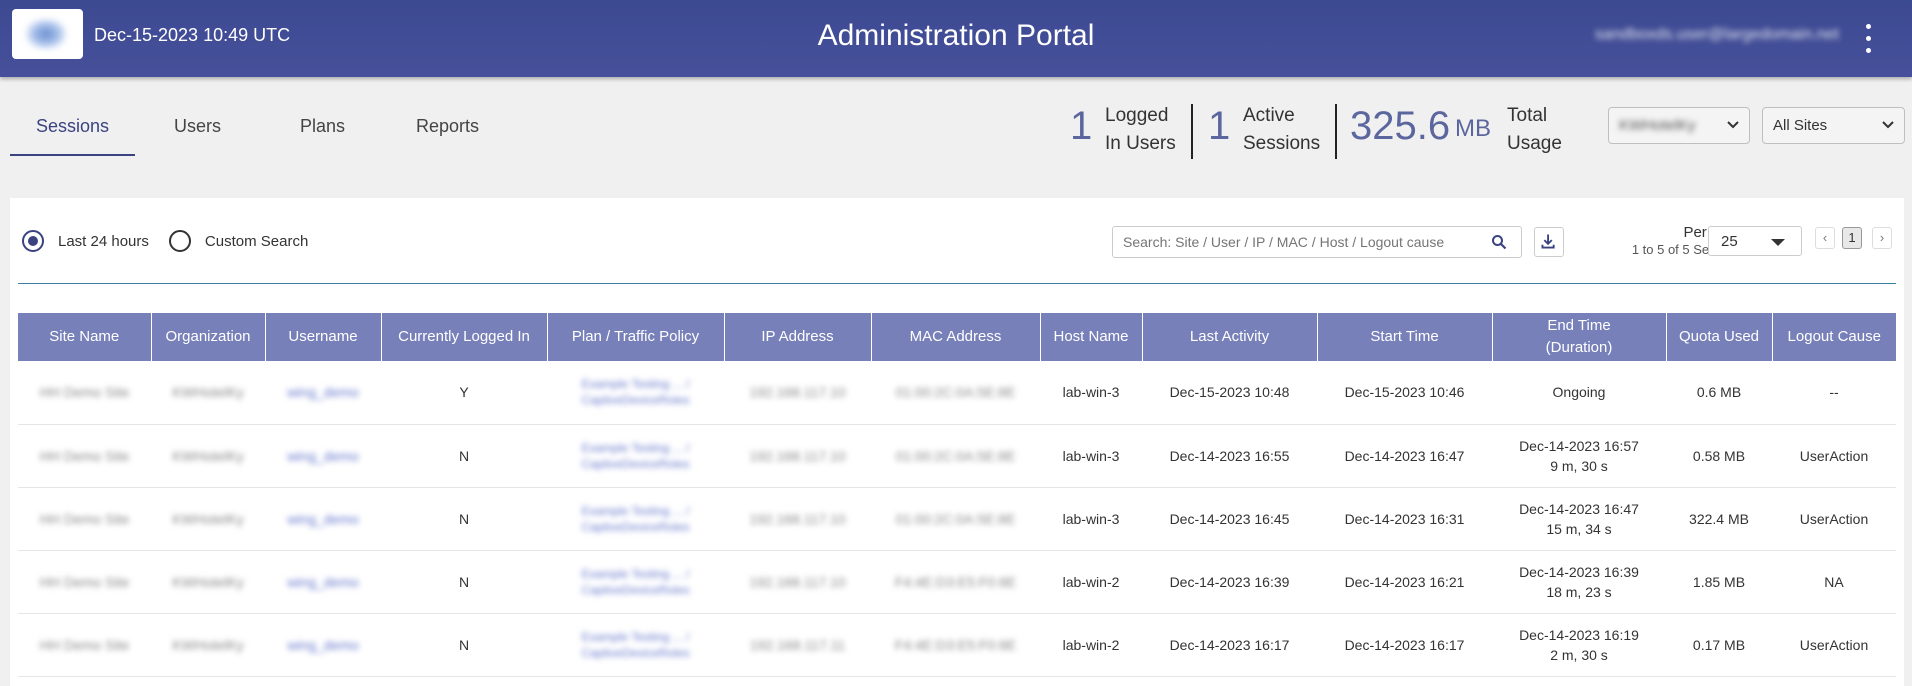 The height and width of the screenshot is (686, 1912). I want to click on chevron-right-icon: ›, so click(1882, 237).